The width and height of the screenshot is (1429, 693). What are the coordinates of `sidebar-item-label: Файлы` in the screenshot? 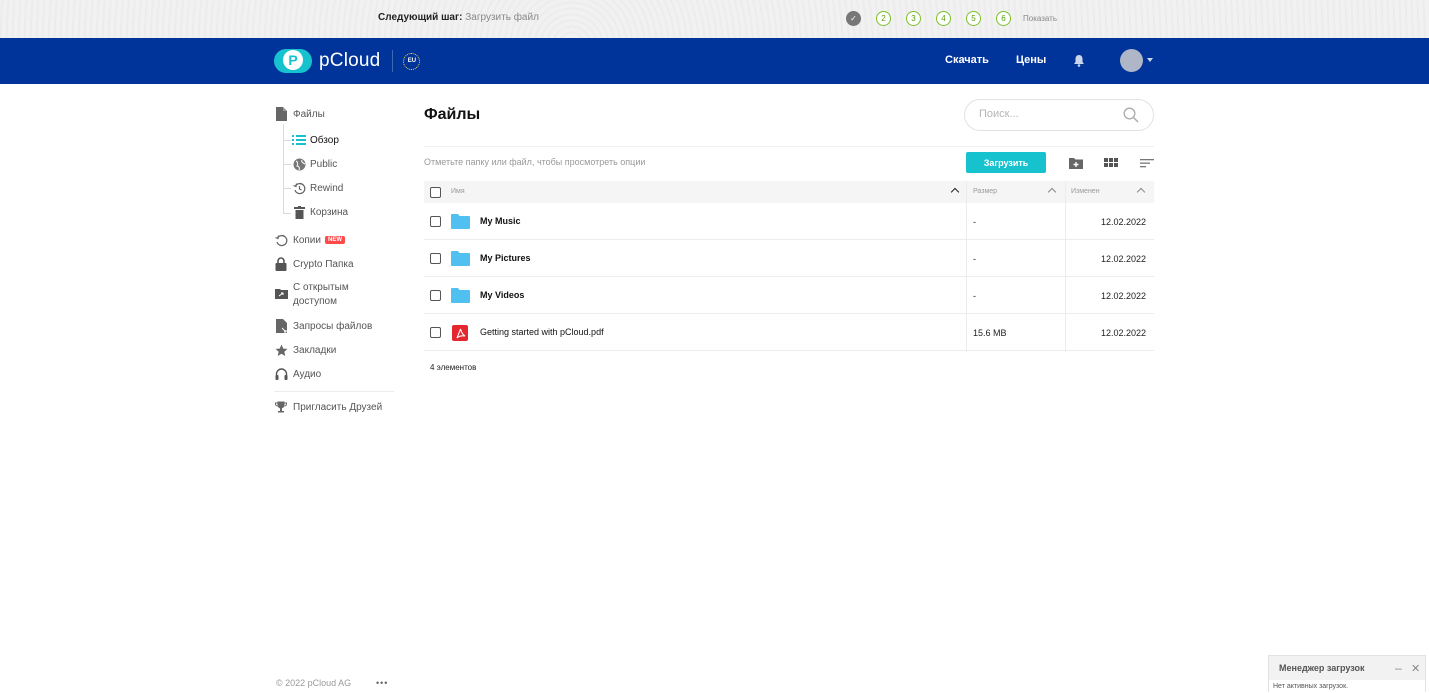 It's located at (309, 114).